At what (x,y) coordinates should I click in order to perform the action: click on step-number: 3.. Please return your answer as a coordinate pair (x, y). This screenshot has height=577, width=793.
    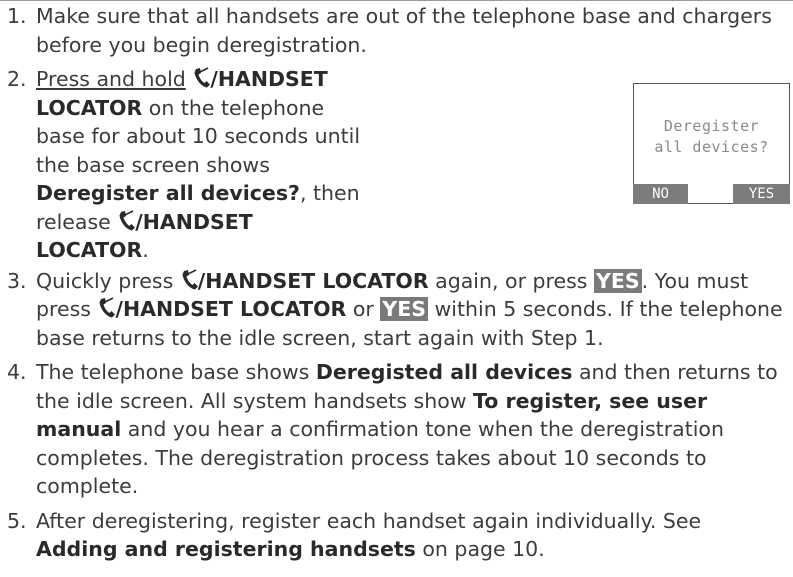
    Looking at the image, I should click on (17, 280).